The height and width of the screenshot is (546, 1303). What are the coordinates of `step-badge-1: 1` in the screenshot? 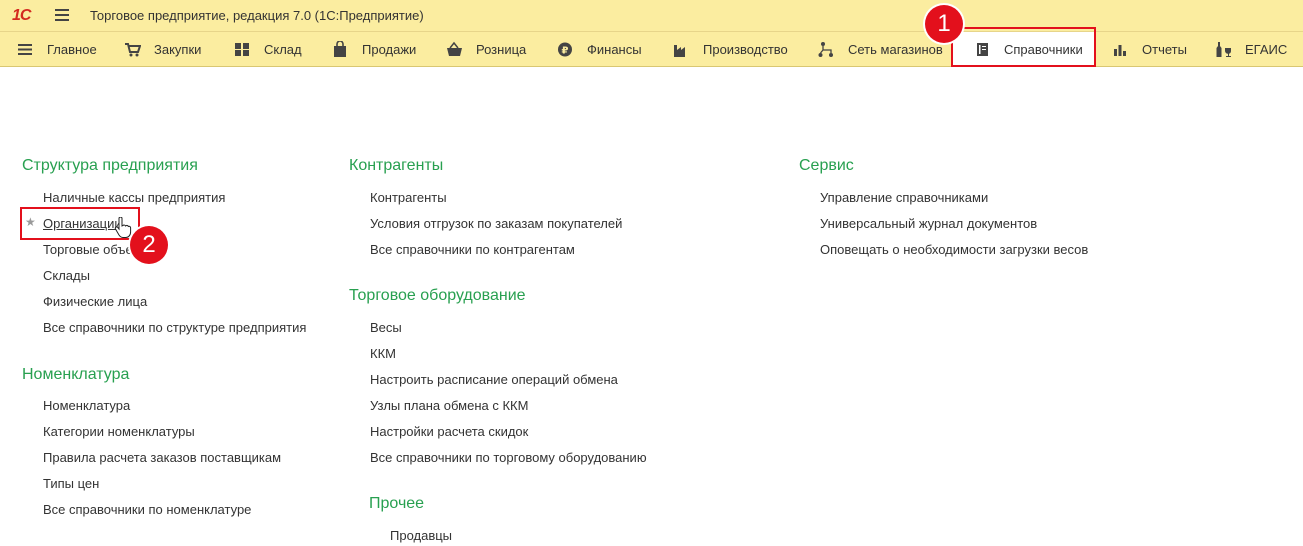 It's located at (944, 24).